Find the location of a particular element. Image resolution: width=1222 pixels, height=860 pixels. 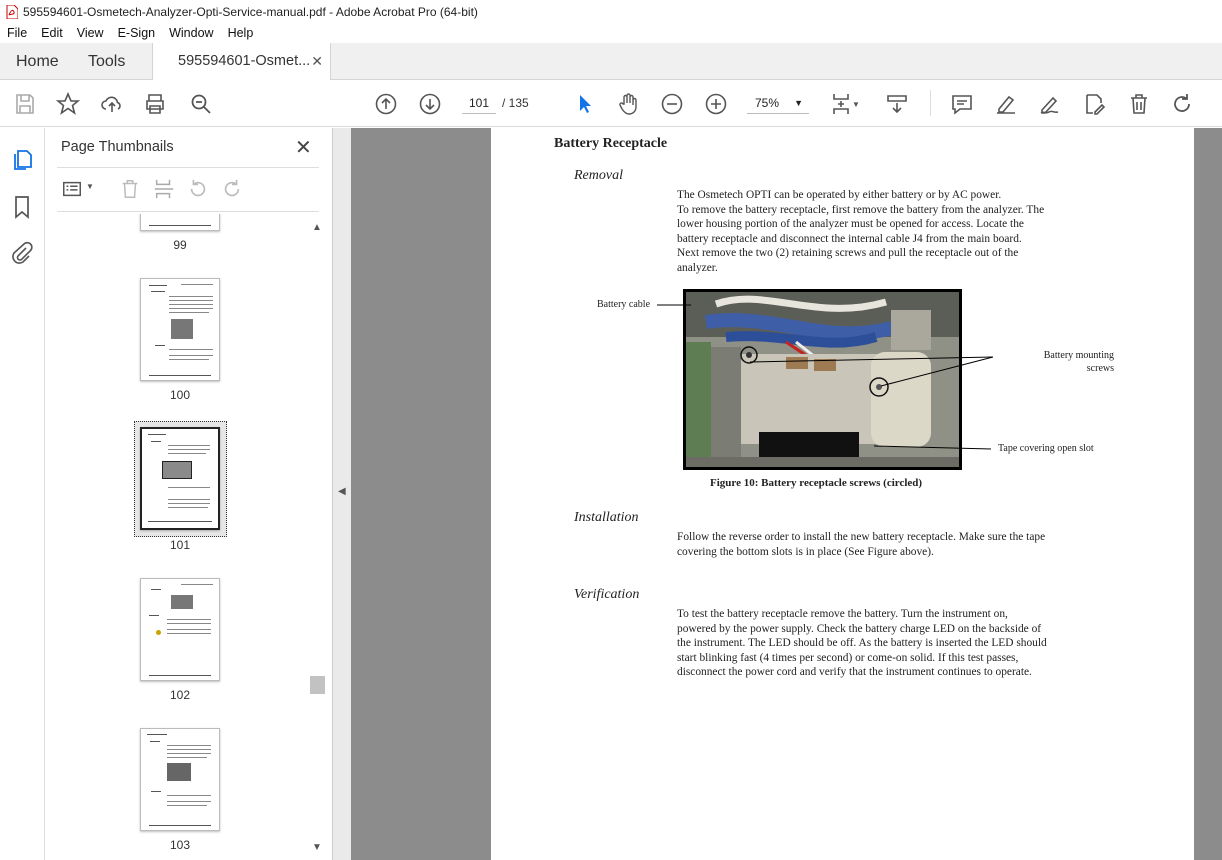

thumbnail-scrollbar: ▲ ▼ is located at coordinates (317, 537).